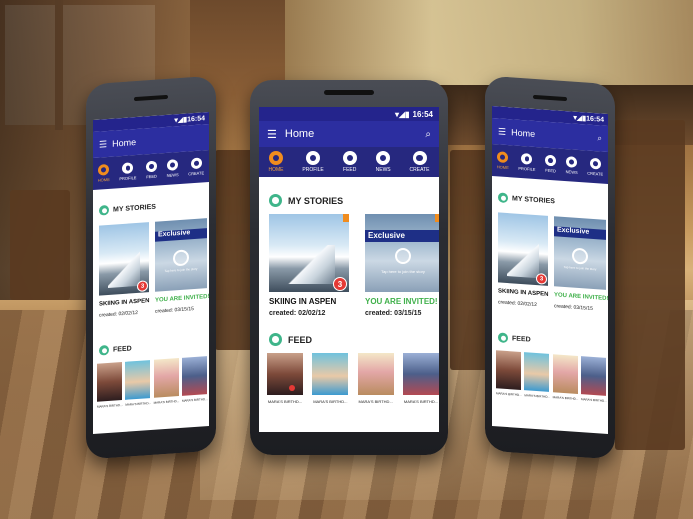  Describe the element at coordinates (127, 209) in the screenshot. I see `my-stories-heading: MY STORIES` at that location.